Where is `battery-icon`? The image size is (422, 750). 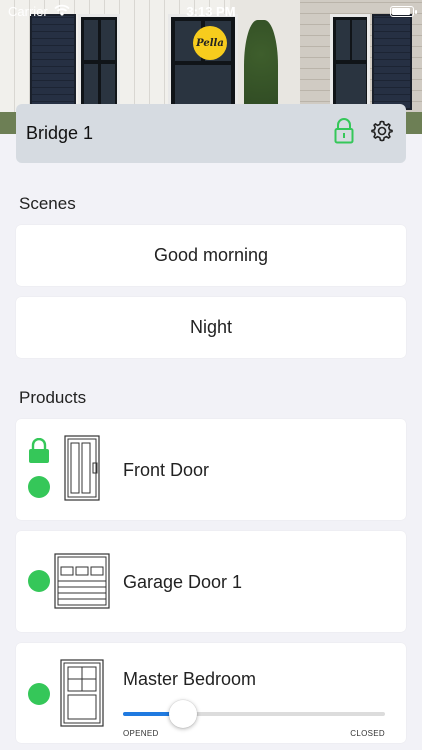 battery-icon is located at coordinates (403, 11).